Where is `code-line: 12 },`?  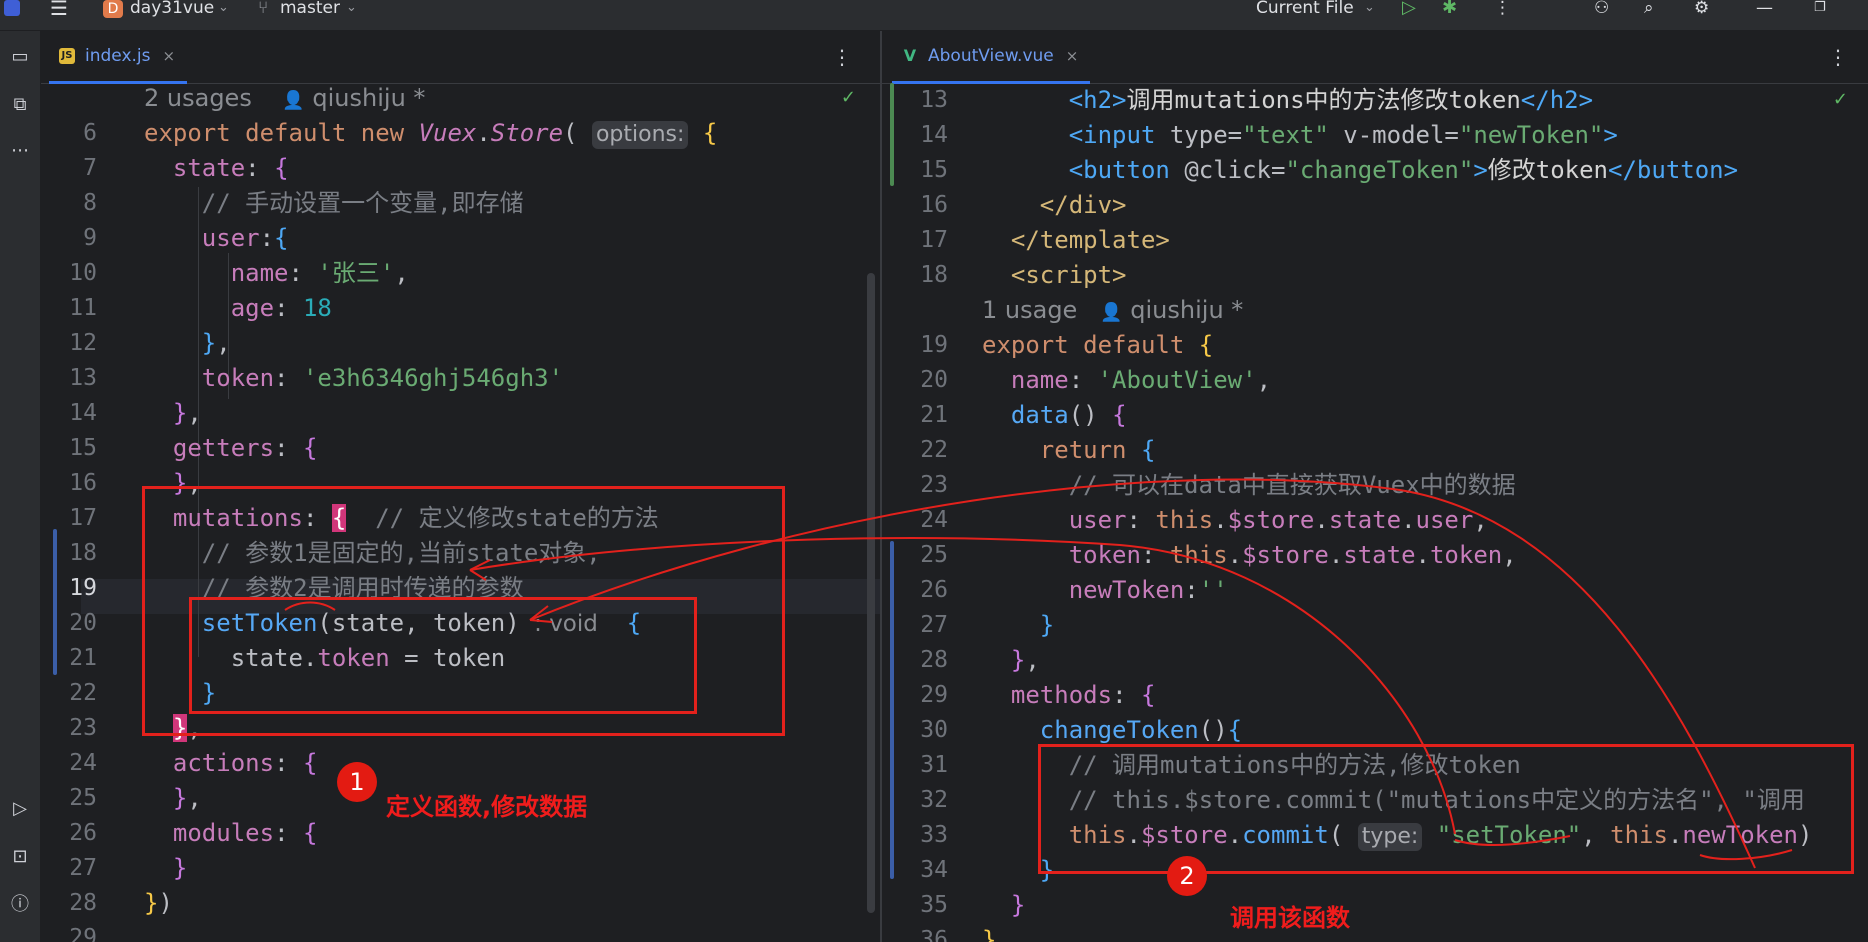 code-line: 12 }, is located at coordinates (150, 343).